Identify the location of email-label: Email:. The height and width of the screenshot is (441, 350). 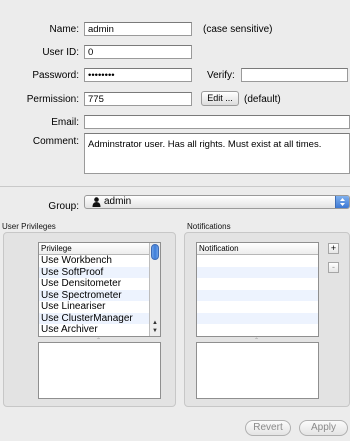
(65, 122).